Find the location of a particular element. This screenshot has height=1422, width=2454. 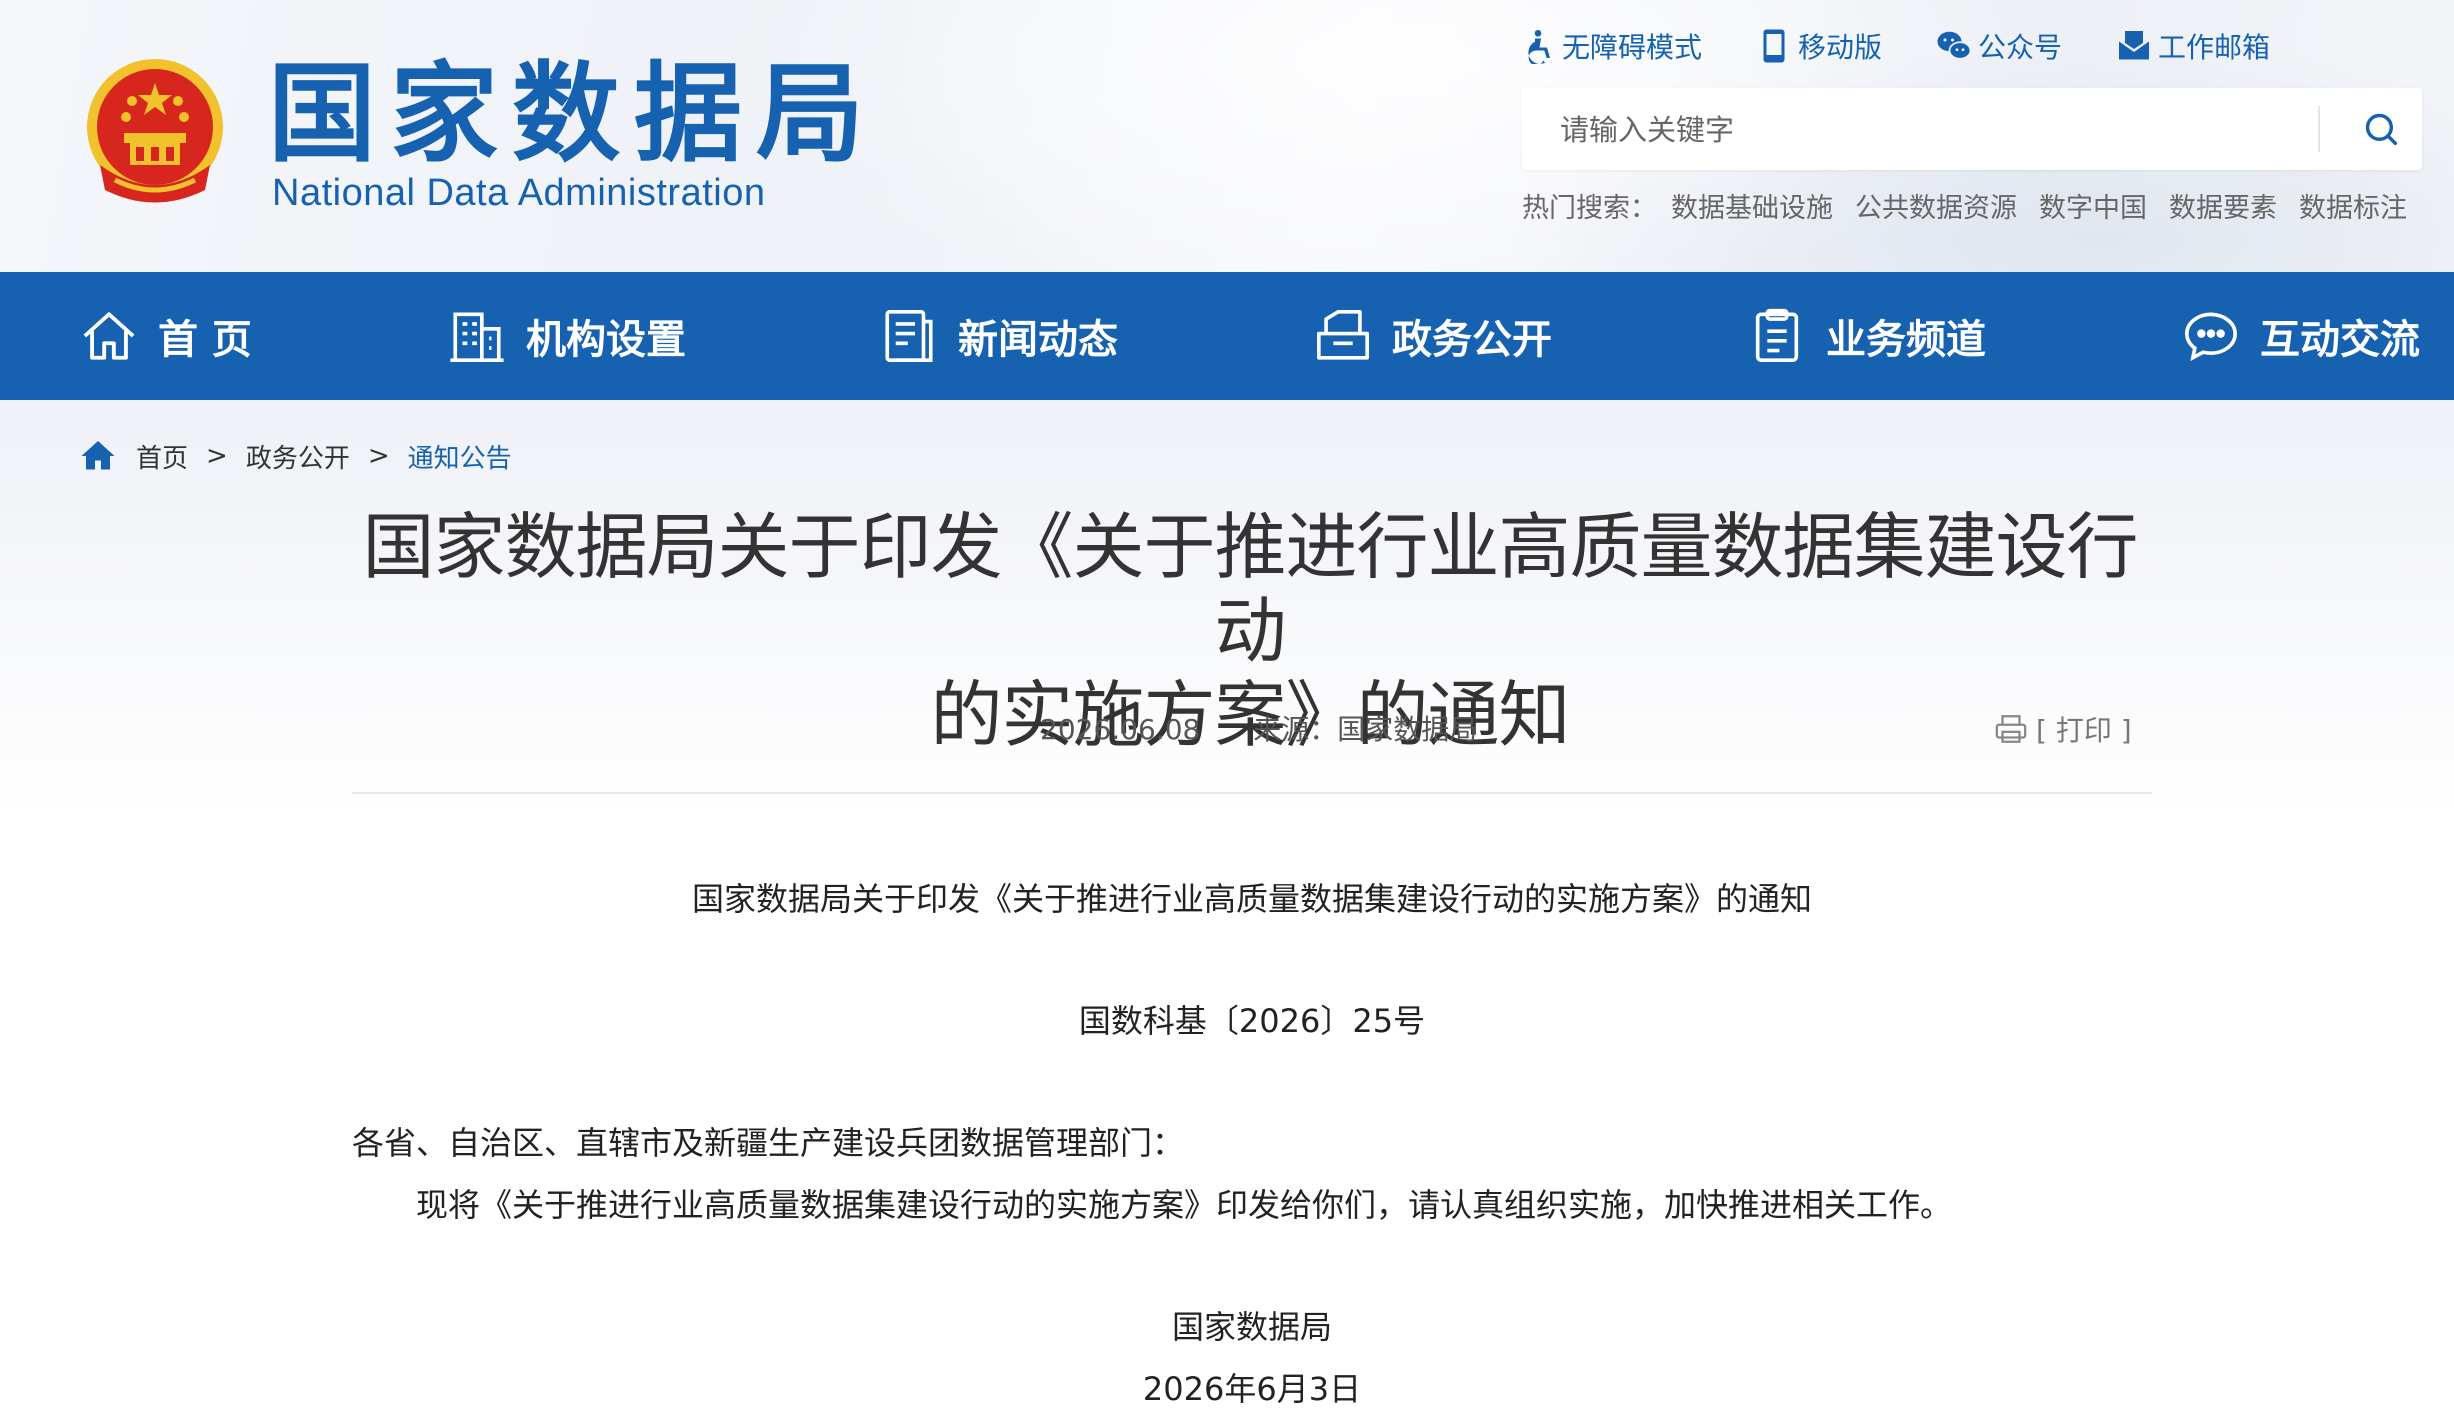

search-input is located at coordinates (1940, 130).